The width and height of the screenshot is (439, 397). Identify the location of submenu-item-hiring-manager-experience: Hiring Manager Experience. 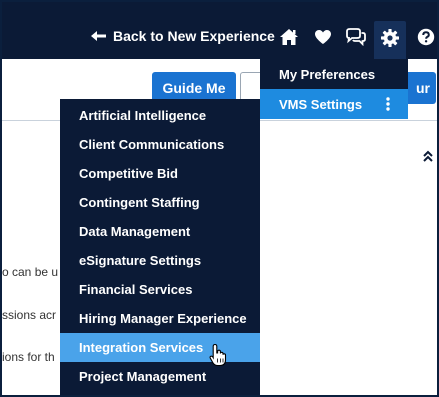
(160, 318).